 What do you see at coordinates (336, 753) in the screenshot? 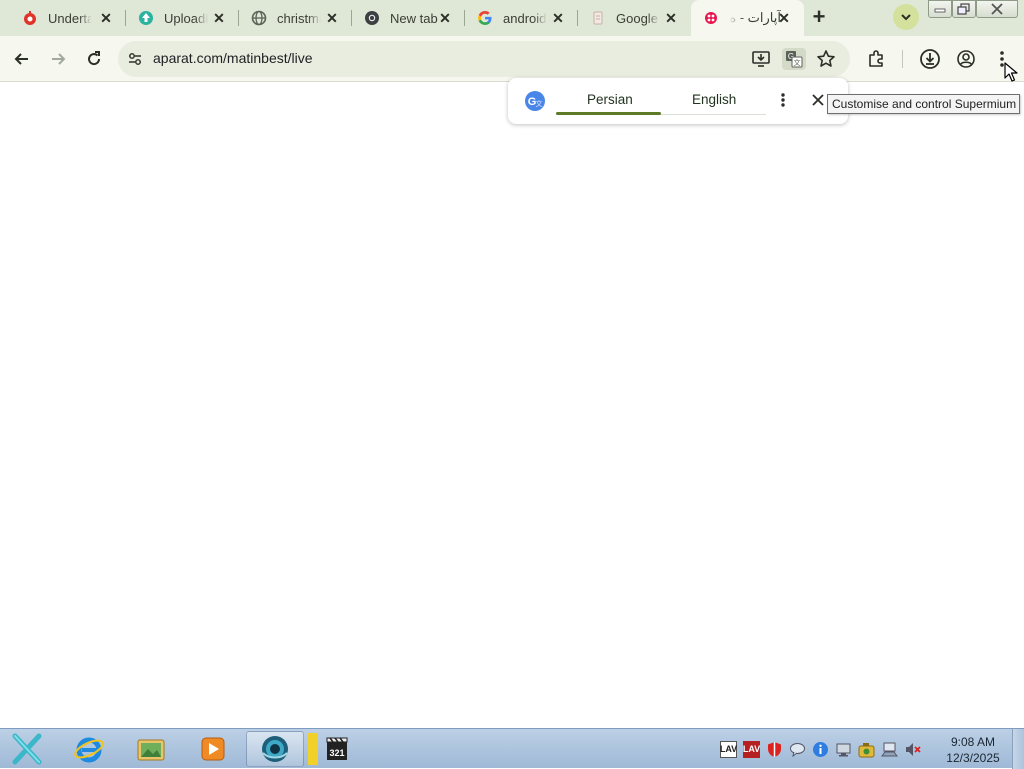
I see `svg-text: 321` at bounding box center [336, 753].